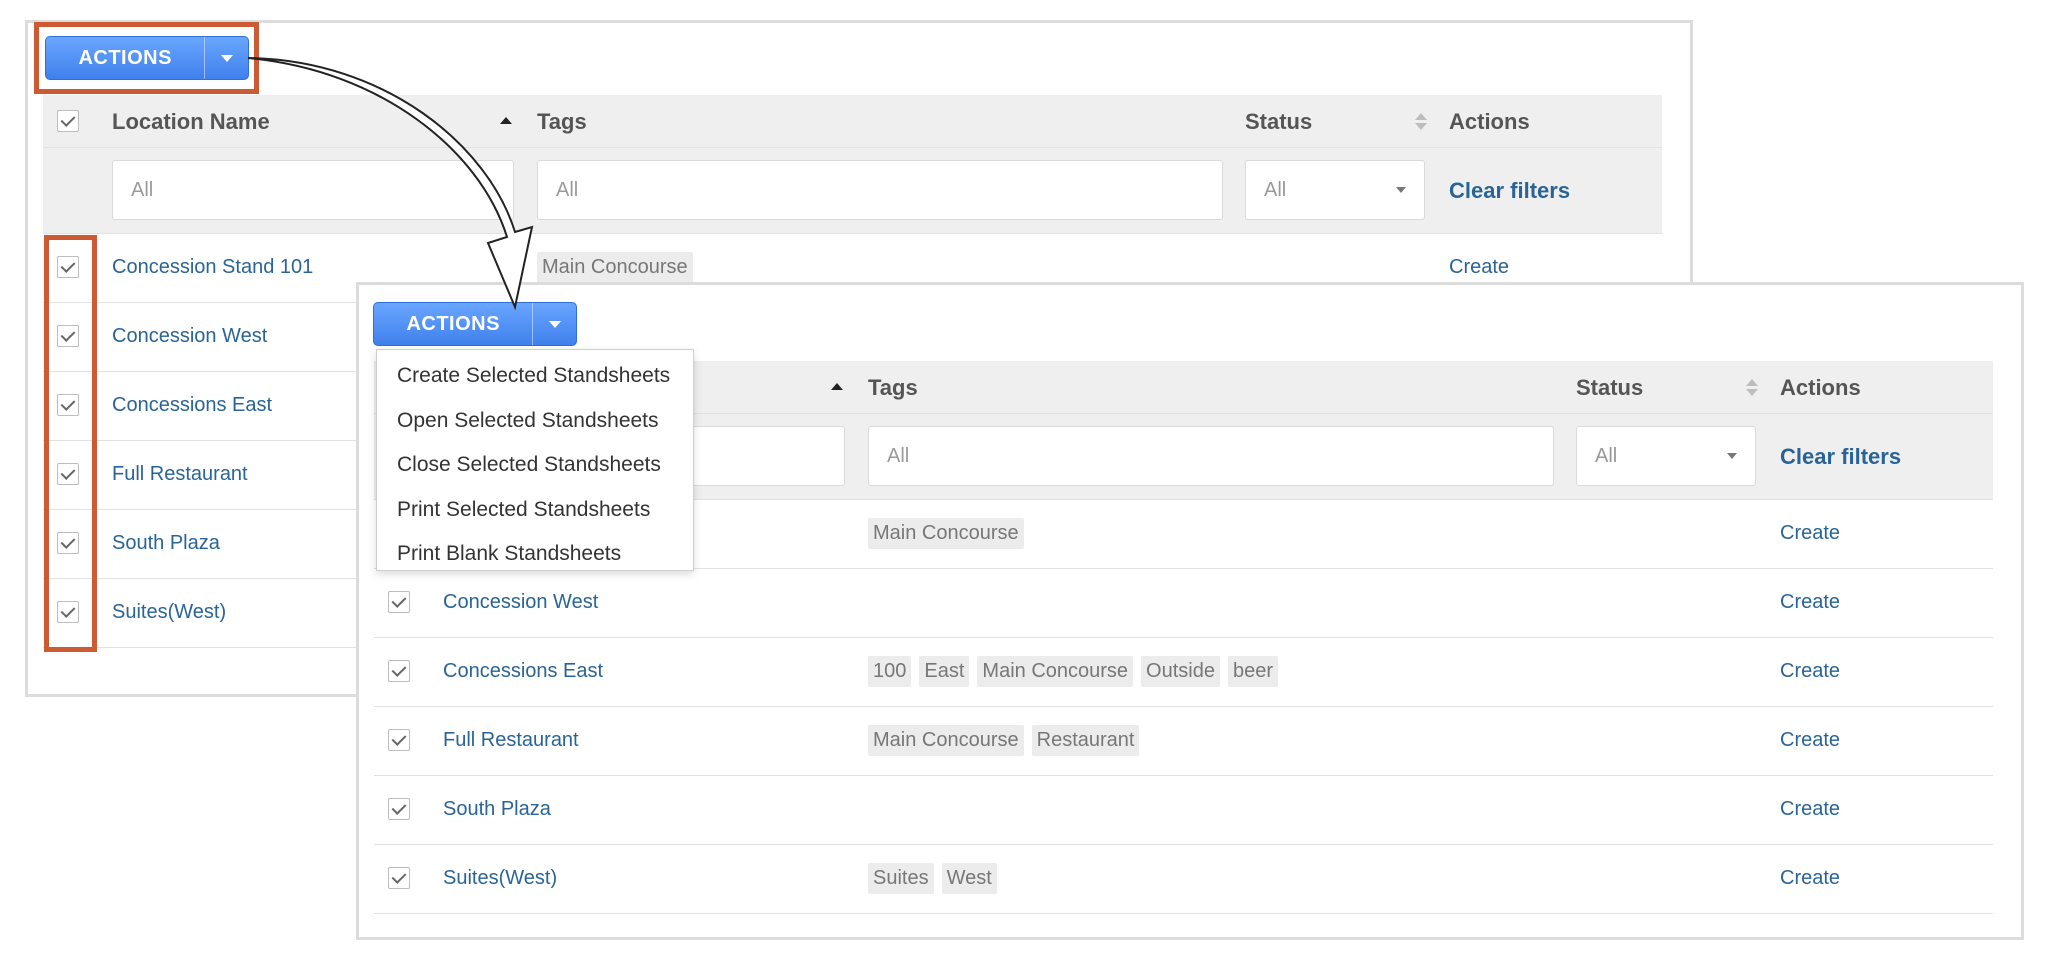  Describe the element at coordinates (390, 184) in the screenshot. I see `curved-arrow-icon` at that location.